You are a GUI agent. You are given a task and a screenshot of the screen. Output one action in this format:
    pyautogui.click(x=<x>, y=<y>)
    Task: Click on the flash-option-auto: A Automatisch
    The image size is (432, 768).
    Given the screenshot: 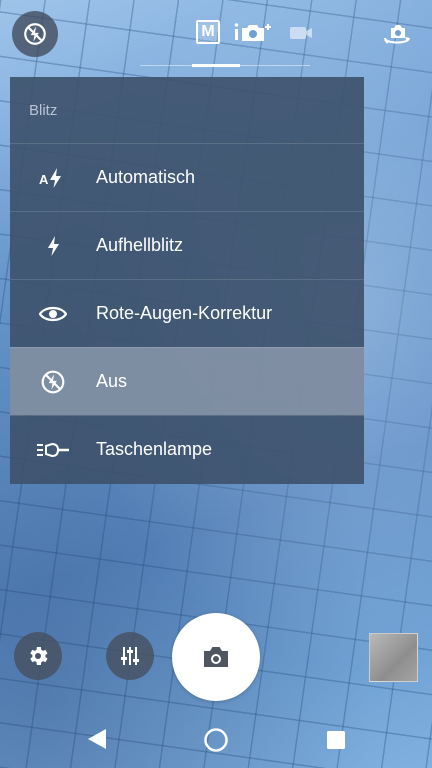 What is the action you would take?
    pyautogui.click(x=187, y=177)
    